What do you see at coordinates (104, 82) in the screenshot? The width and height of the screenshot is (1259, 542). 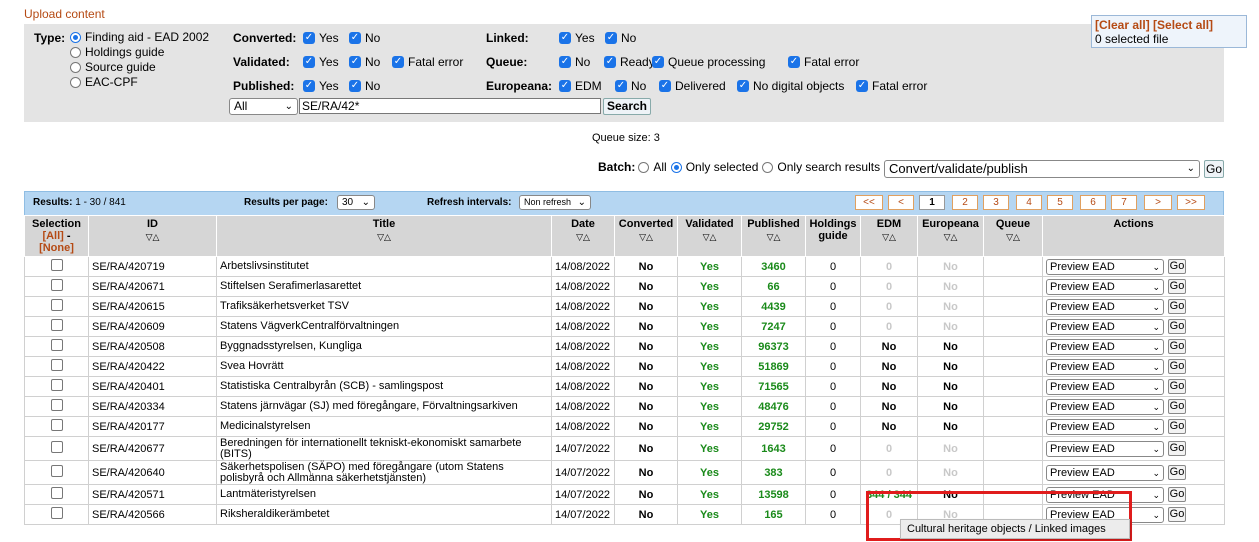 I see `type-option-eac-cpf: EAC-CPF` at bounding box center [104, 82].